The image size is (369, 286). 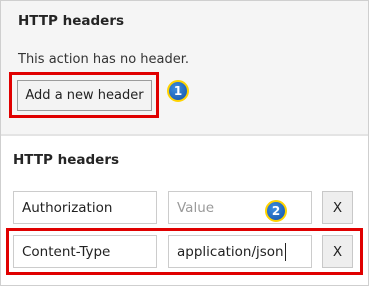 I want to click on header-value-input: Value, so click(x=240, y=207).